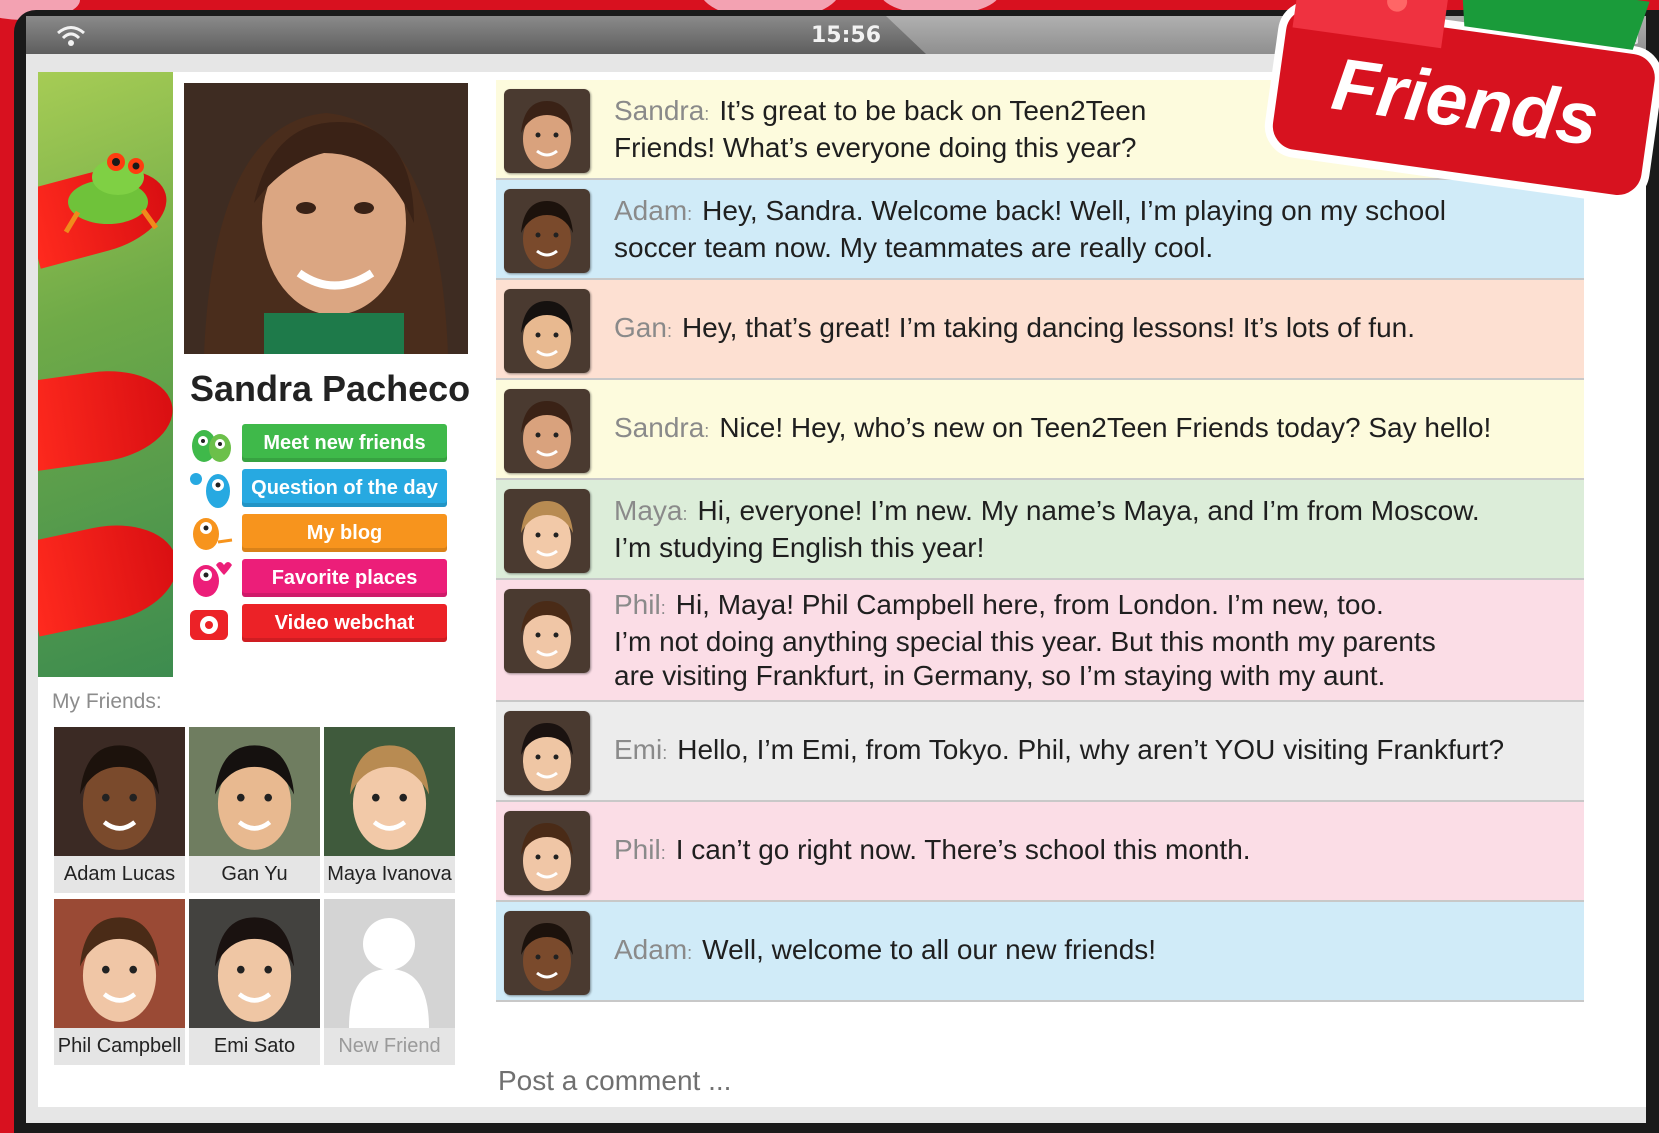 Image resolution: width=1659 pixels, height=1133 pixels. Describe the element at coordinates (254, 874) in the screenshot. I see `friend-name: Gan Yu` at that location.